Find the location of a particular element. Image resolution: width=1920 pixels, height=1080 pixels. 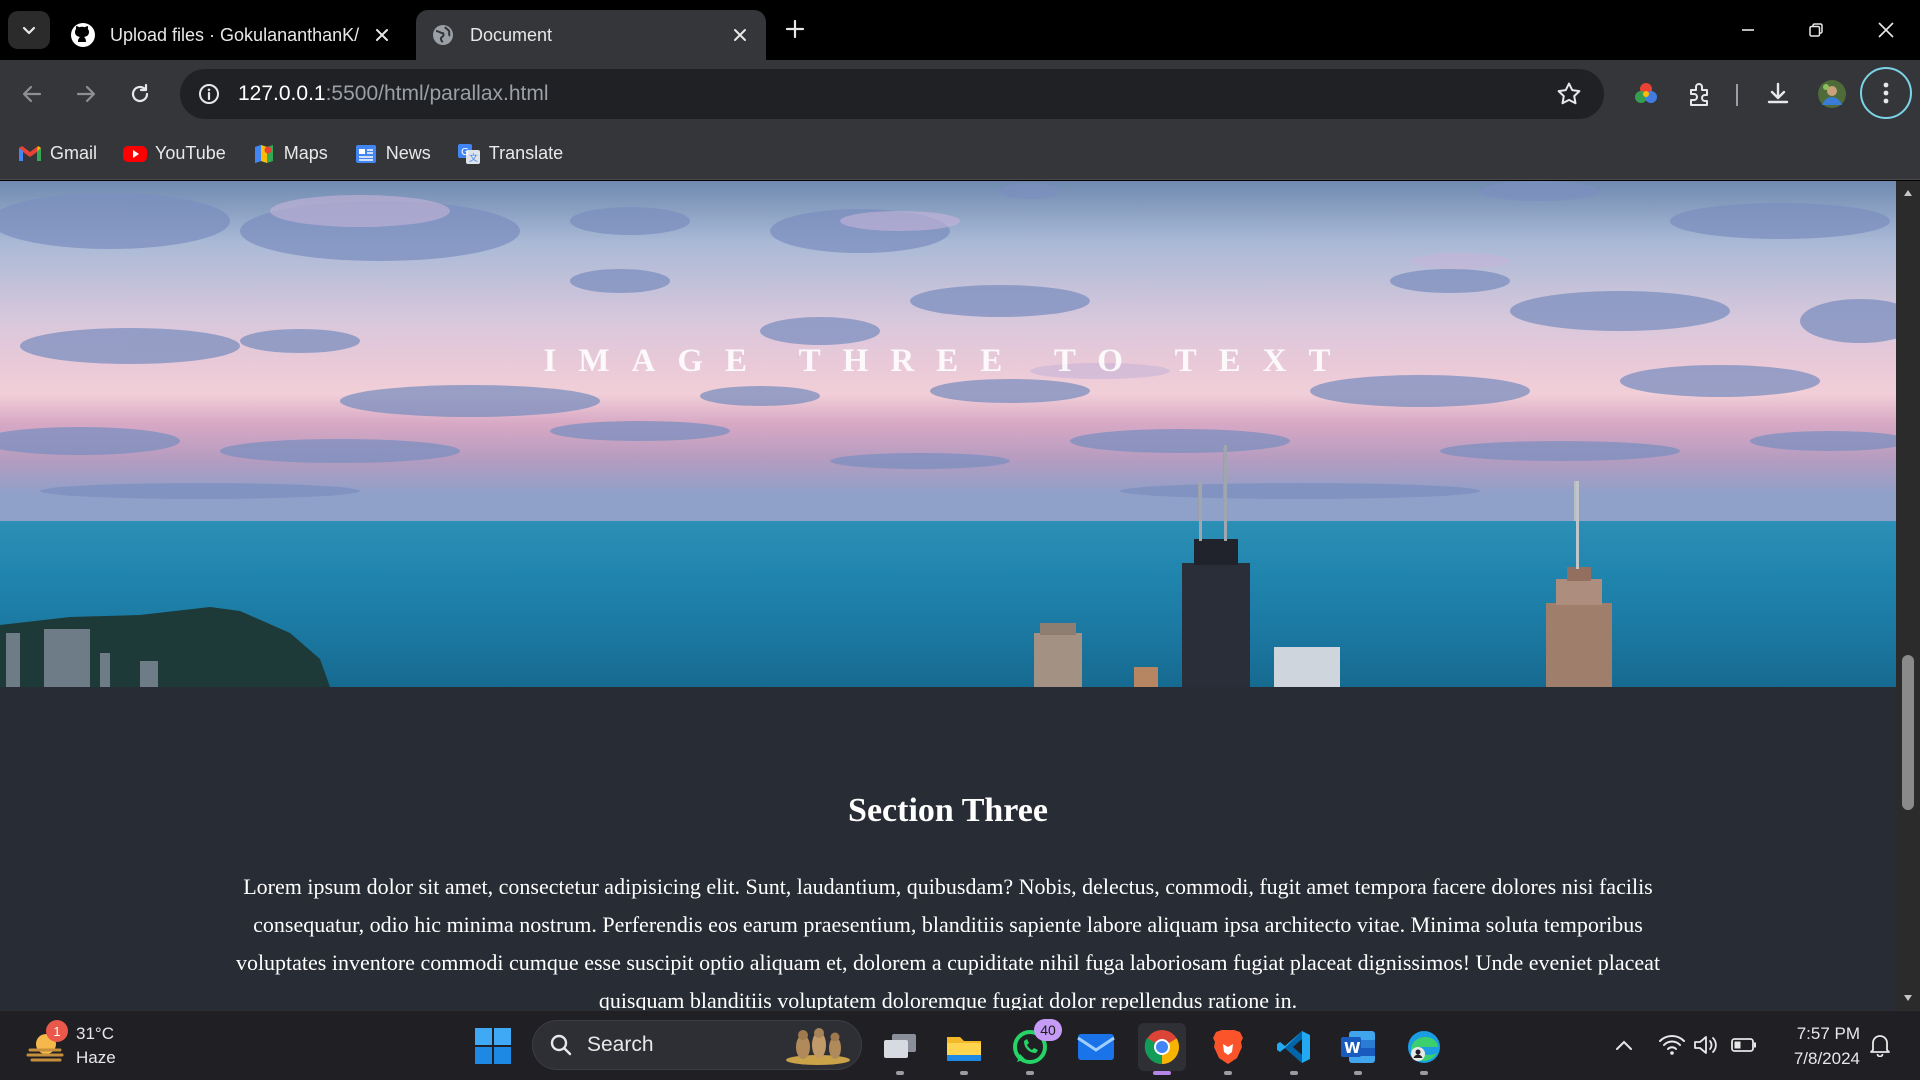

minimize-button is located at coordinates (1748, 30).